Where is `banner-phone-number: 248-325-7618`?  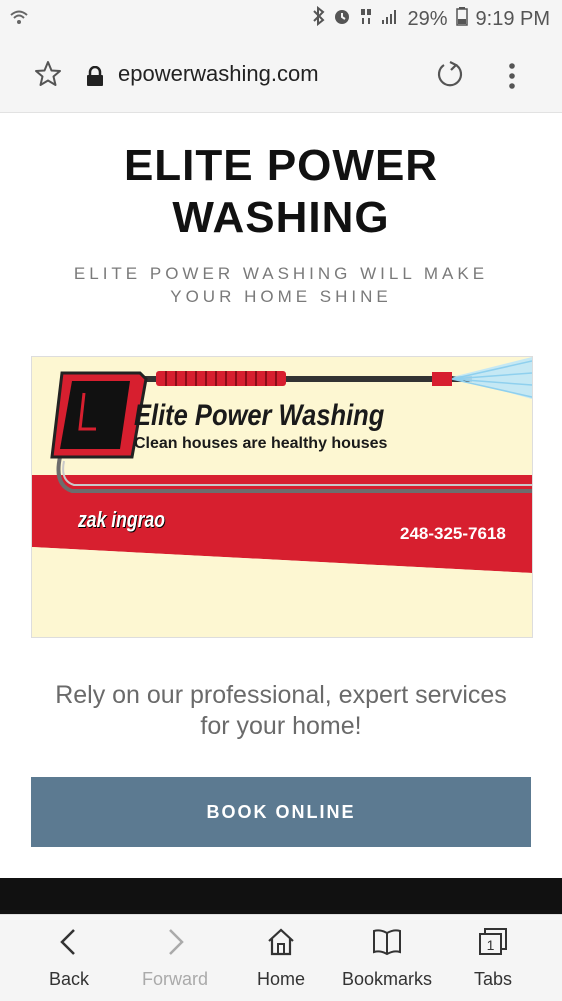
banner-phone-number: 248-325-7618 is located at coordinates (453, 533).